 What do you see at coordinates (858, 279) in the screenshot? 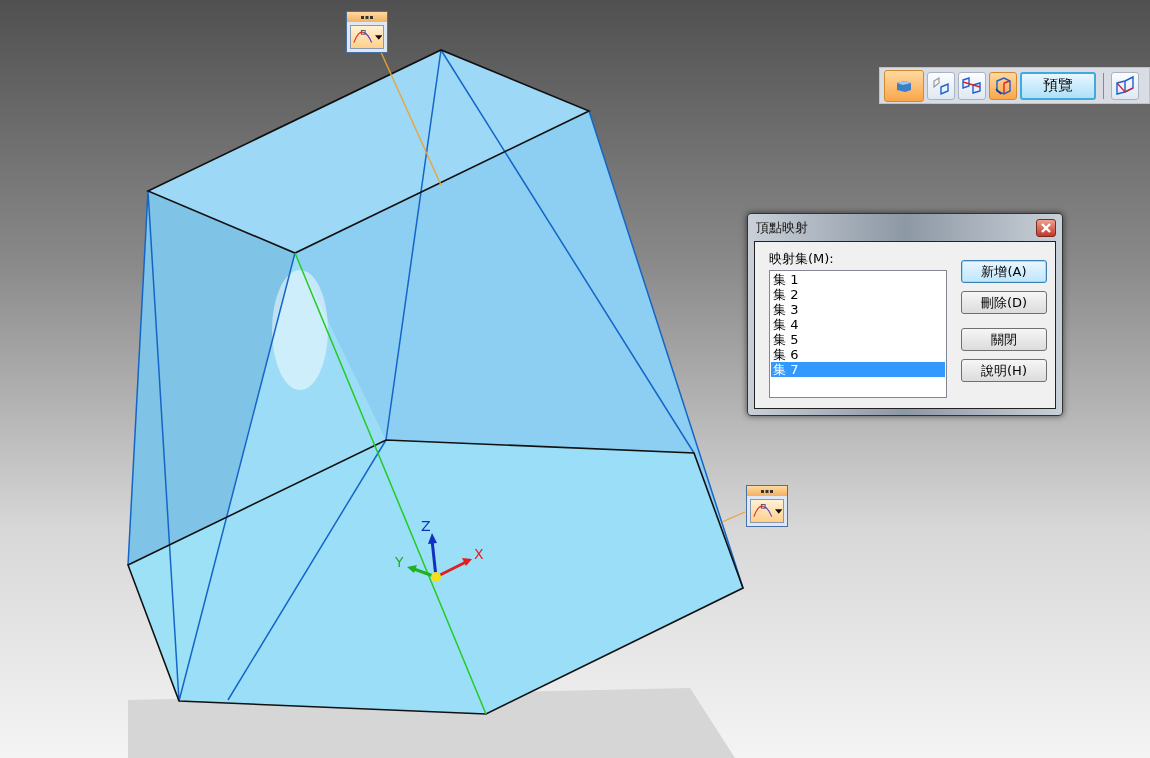
I see `list-item: 集 1` at bounding box center [858, 279].